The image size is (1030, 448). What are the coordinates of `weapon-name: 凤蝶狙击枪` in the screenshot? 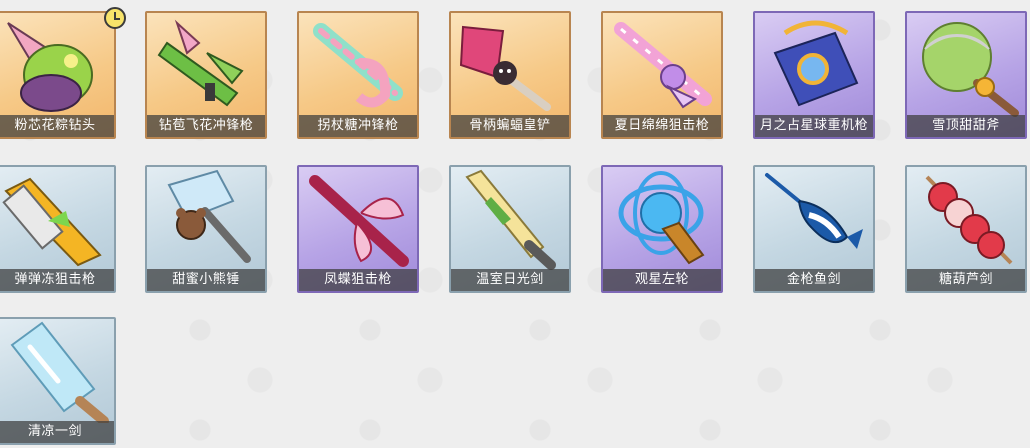 It's located at (358, 280).